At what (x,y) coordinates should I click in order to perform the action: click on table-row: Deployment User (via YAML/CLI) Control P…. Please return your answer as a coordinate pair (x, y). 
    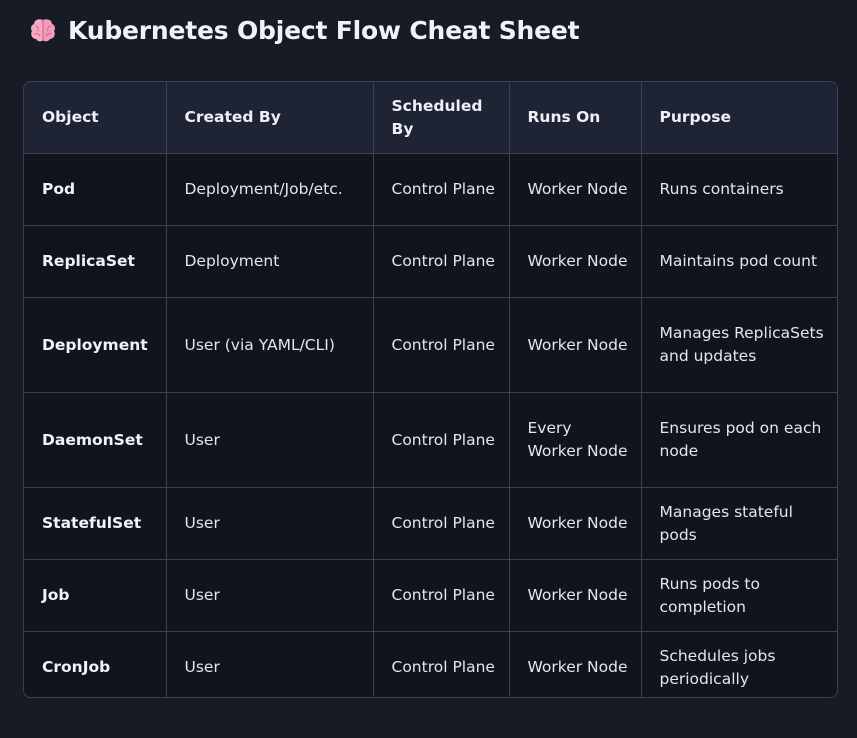
    Looking at the image, I should click on (430, 345).